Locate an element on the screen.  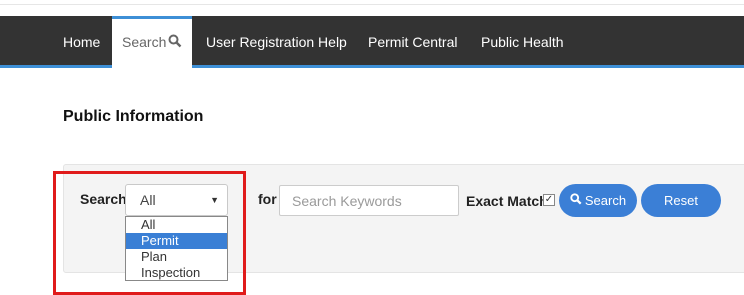
search-button-label: Search is located at coordinates (605, 200).